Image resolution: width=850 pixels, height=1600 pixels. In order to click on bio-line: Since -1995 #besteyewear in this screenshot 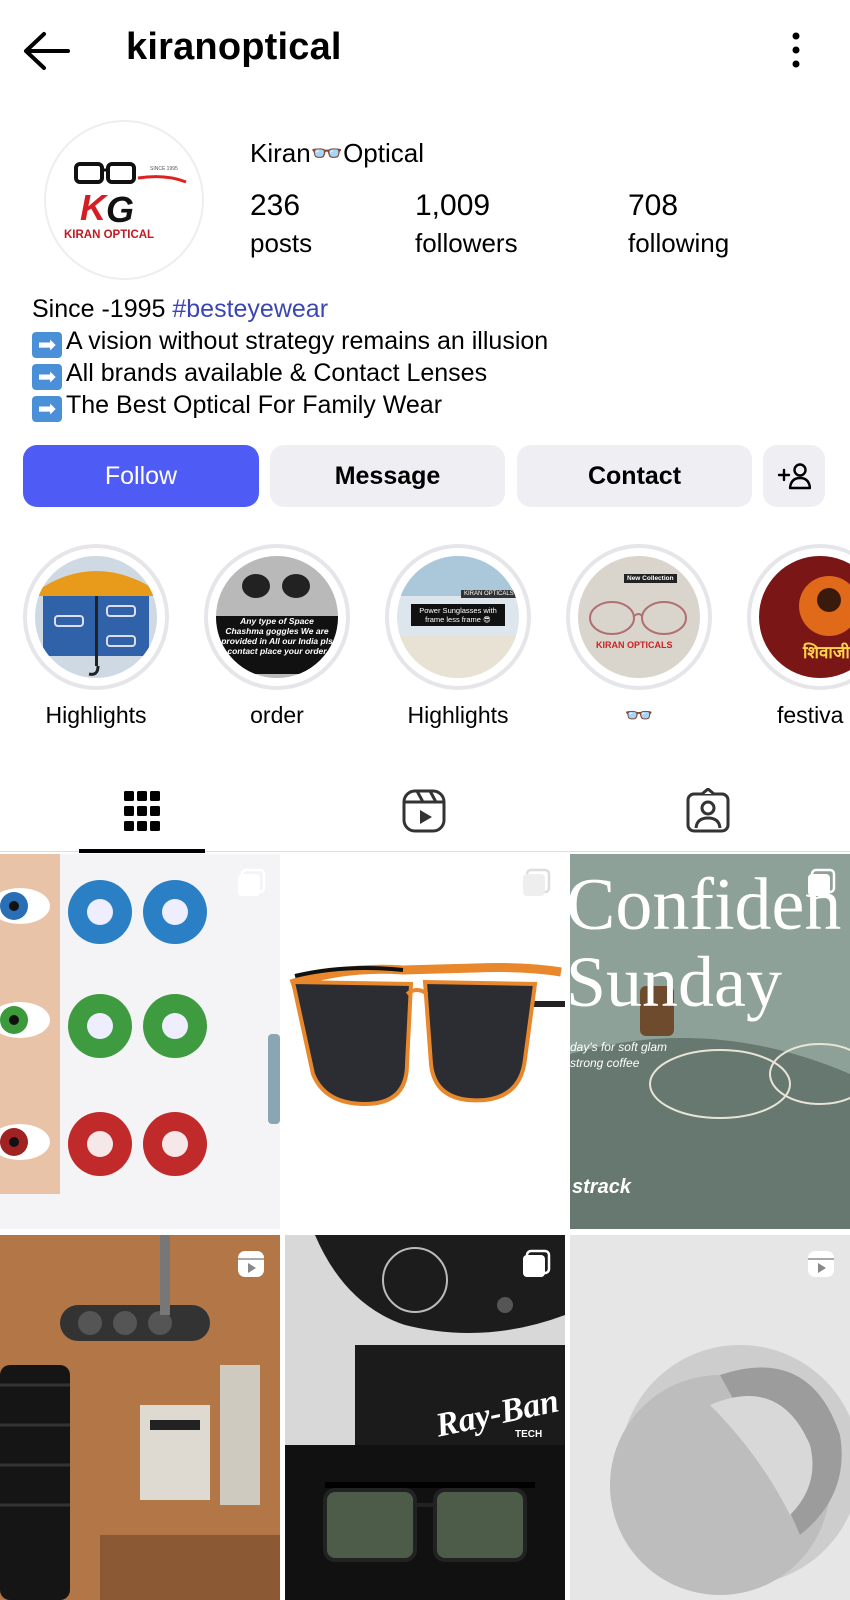, I will do `click(180, 309)`.